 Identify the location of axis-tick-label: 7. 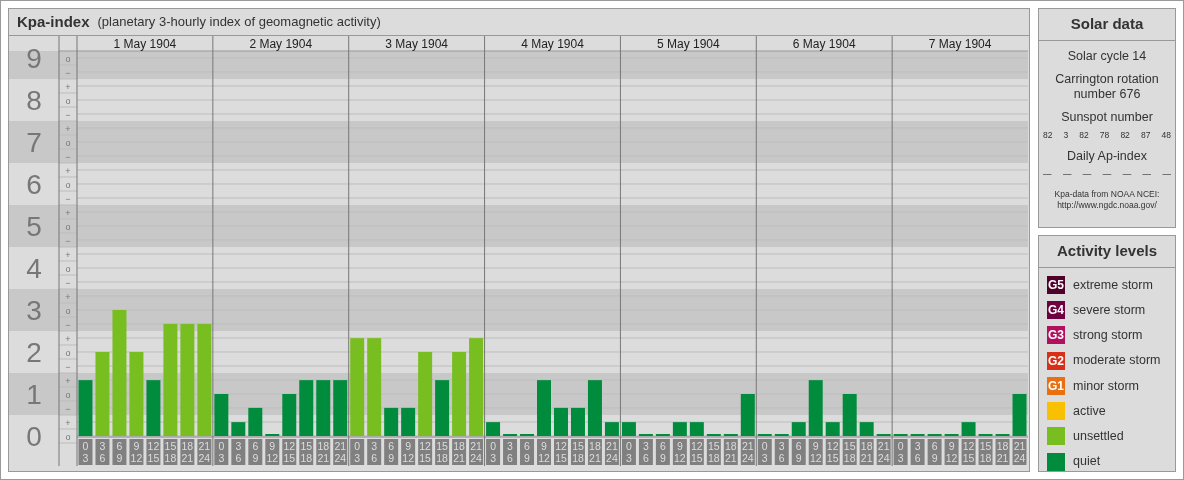
(34, 142).